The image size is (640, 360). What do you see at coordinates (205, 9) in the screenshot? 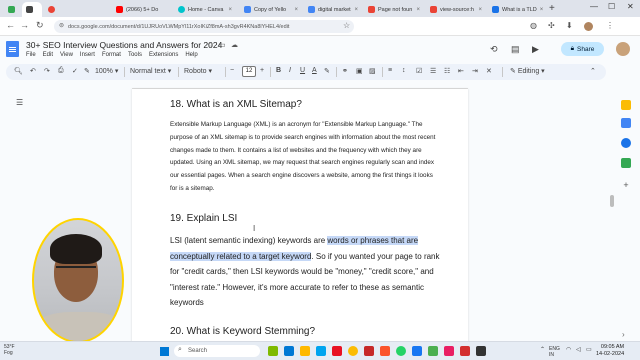
I see `browser-tab: Home - Canva ×` at bounding box center [205, 9].